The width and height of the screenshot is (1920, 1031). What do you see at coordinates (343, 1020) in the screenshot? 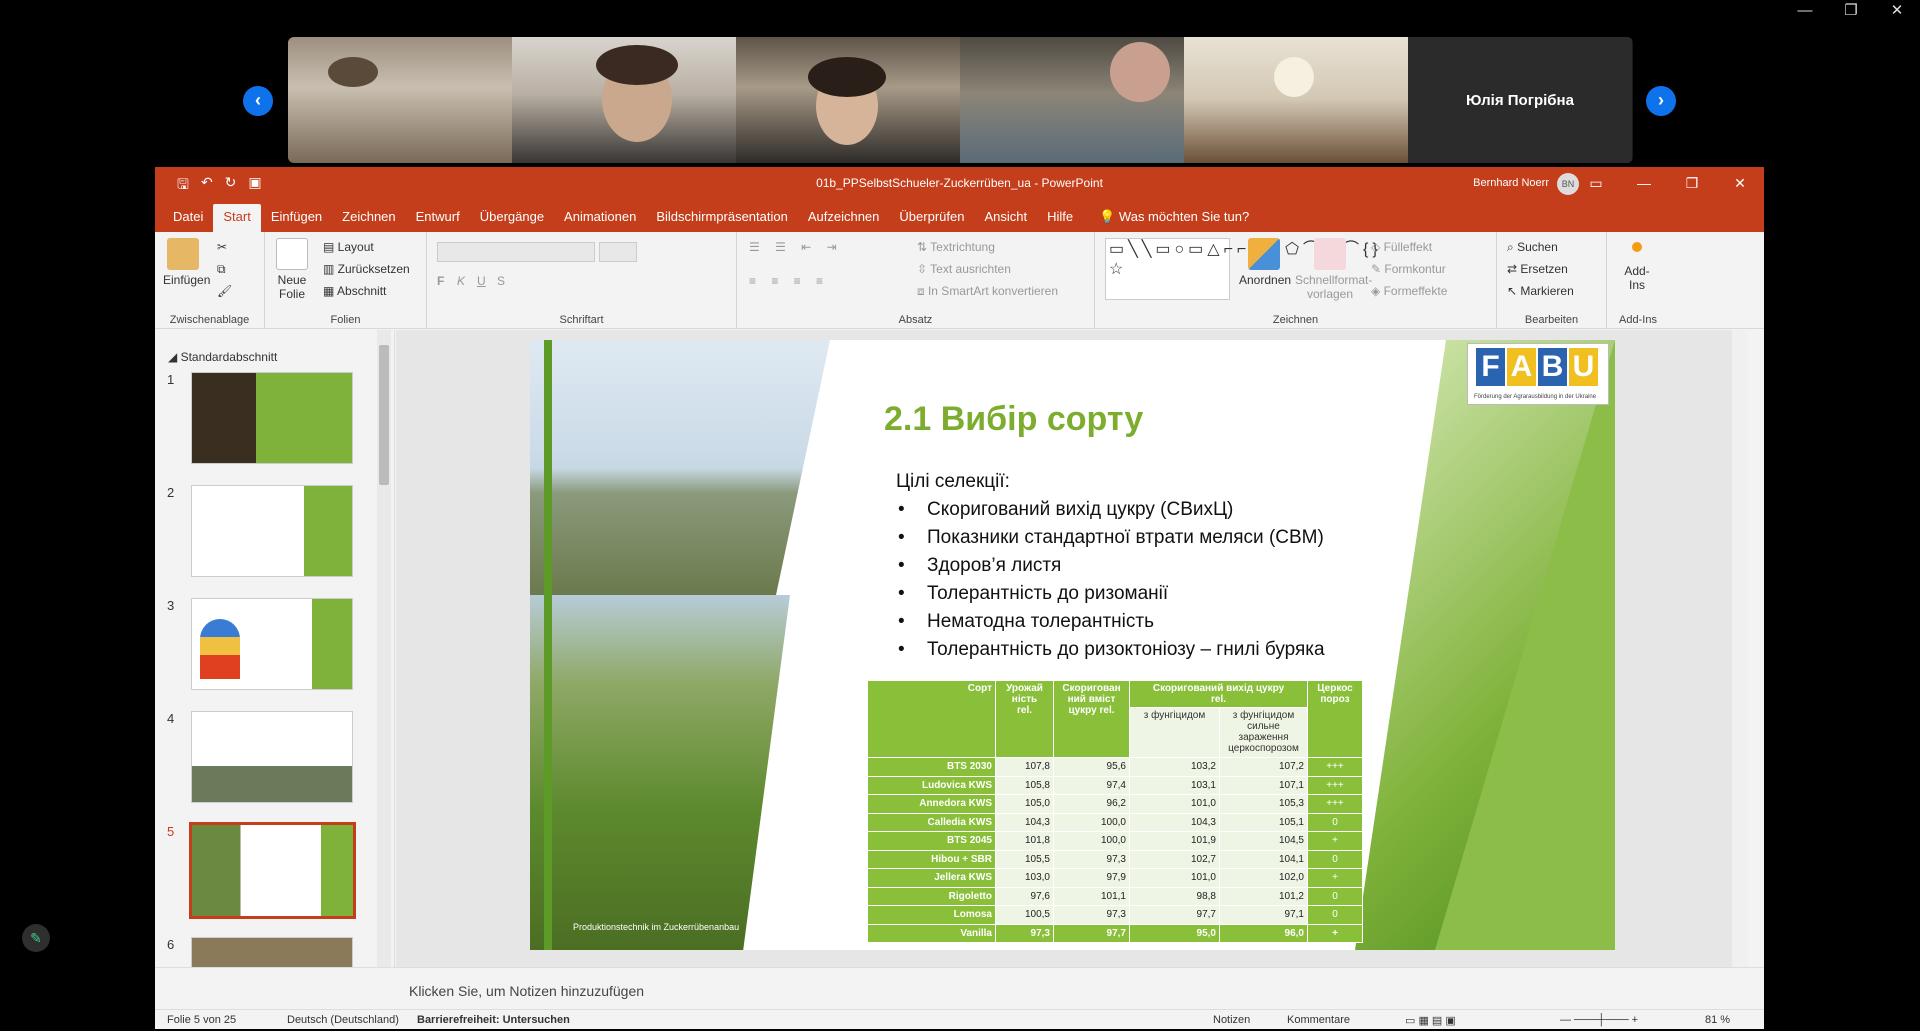
I see `language-indicator: Deutsch (Deutschland)` at bounding box center [343, 1020].